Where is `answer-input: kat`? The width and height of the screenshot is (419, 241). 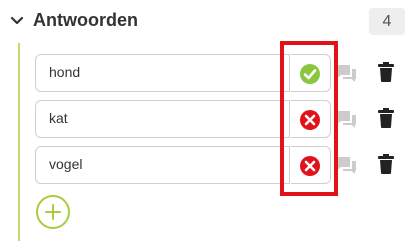 answer-input: kat is located at coordinates (162, 119).